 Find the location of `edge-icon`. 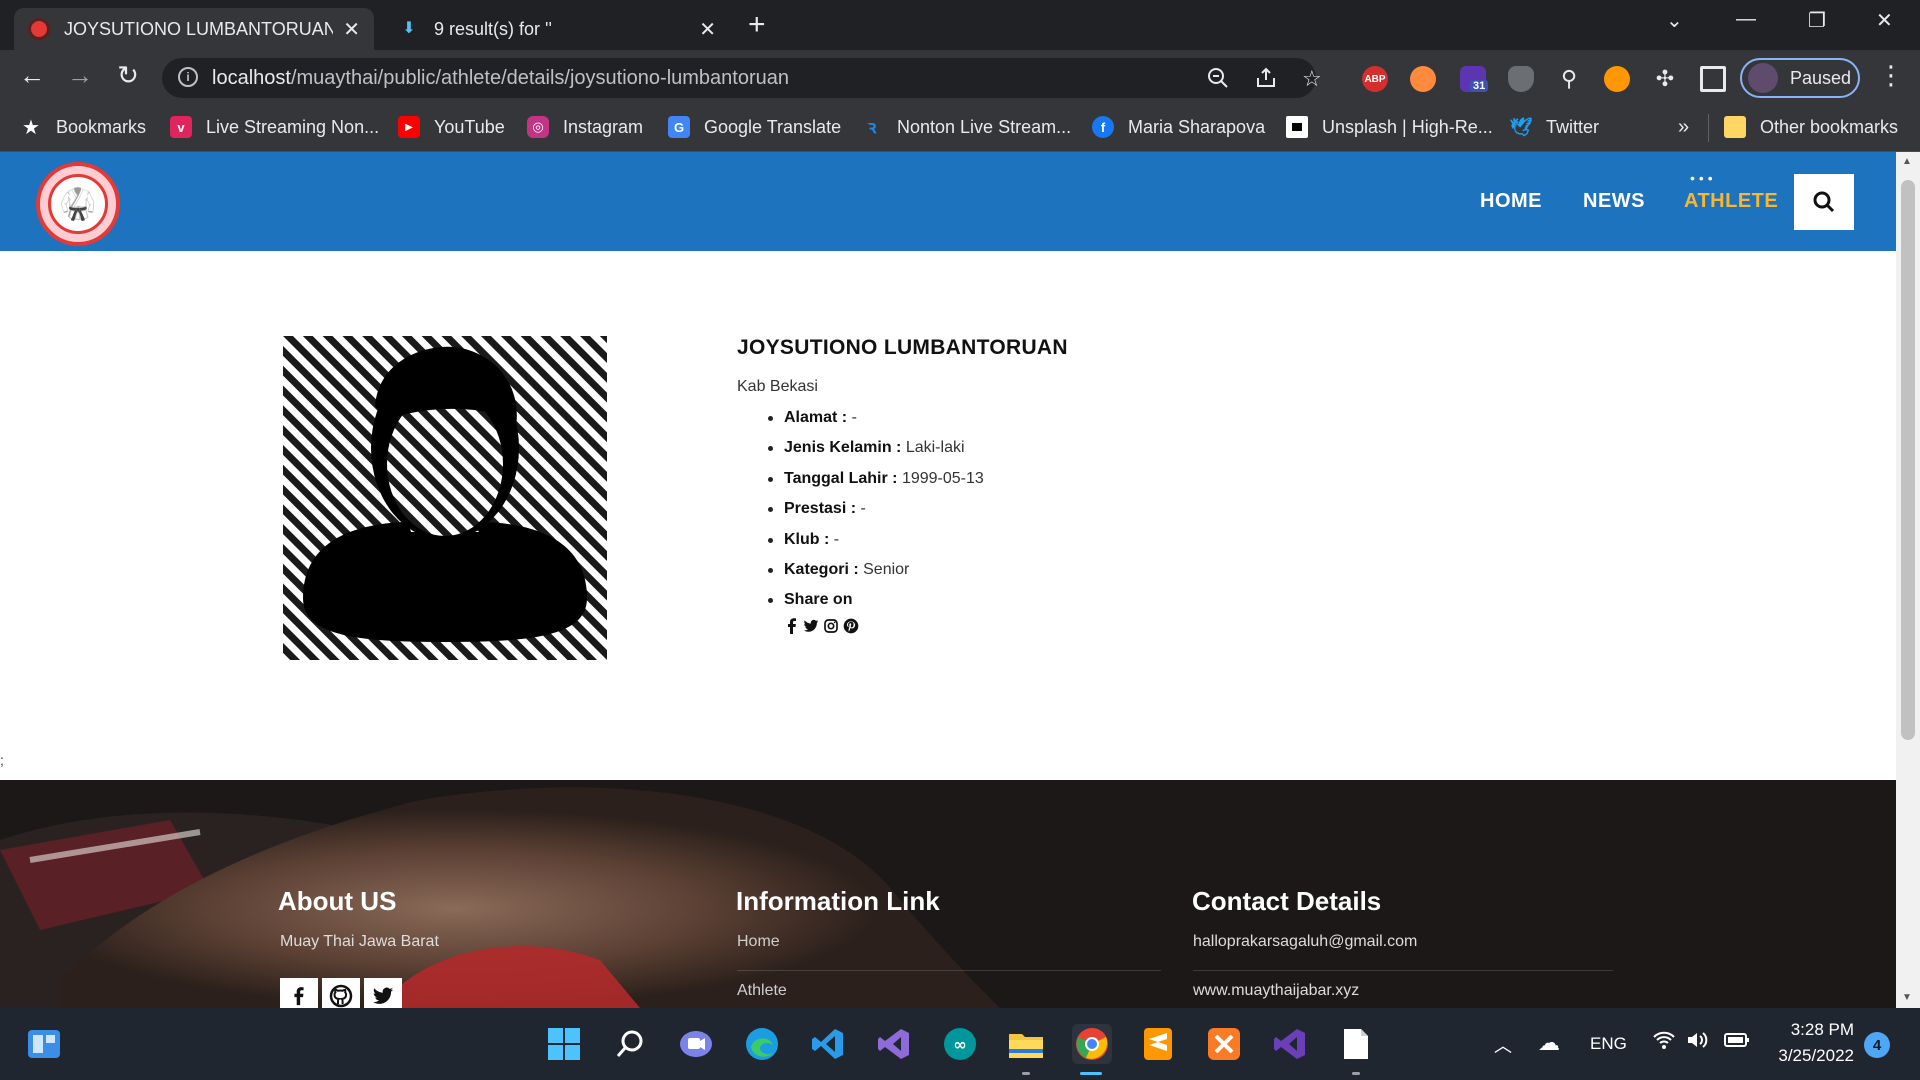

edge-icon is located at coordinates (762, 1044).